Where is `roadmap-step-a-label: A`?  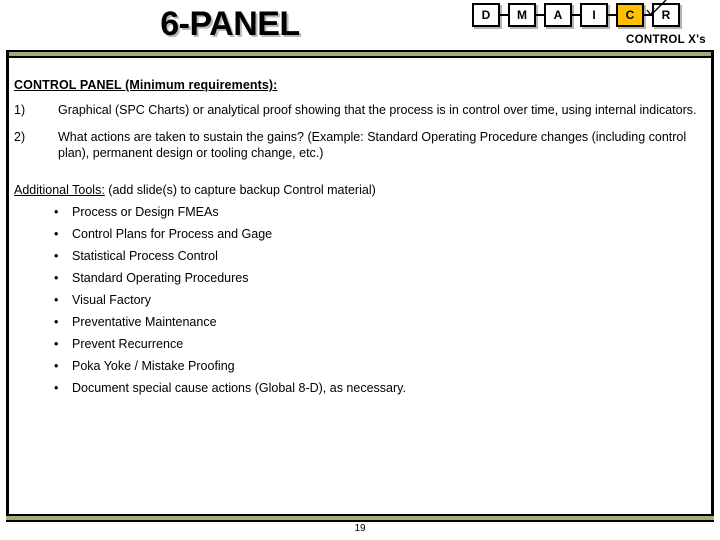 roadmap-step-a-label: A is located at coordinates (558, 15).